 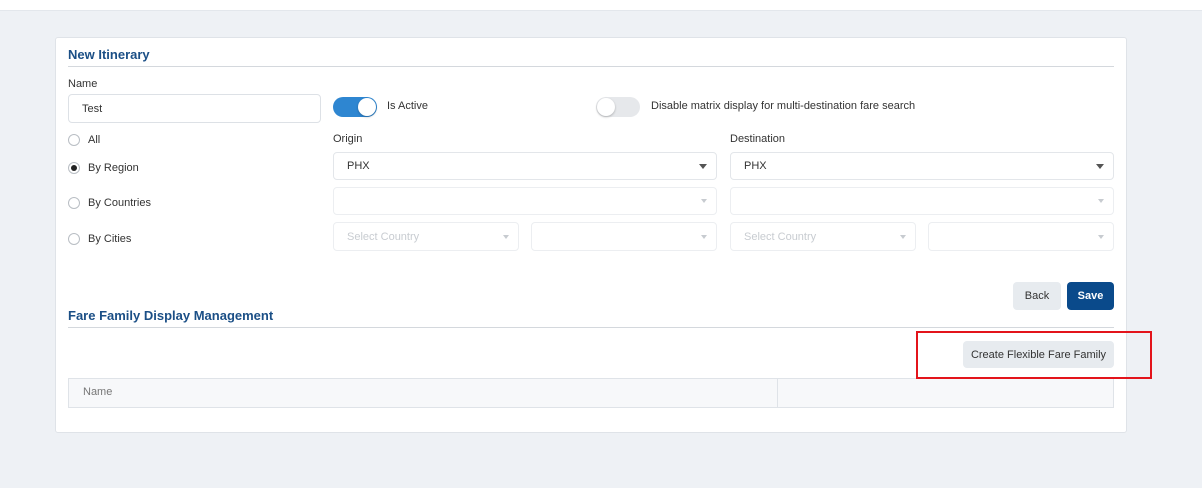 What do you see at coordinates (823, 236) in the screenshot?
I see `destination-country-select: Select Country` at bounding box center [823, 236].